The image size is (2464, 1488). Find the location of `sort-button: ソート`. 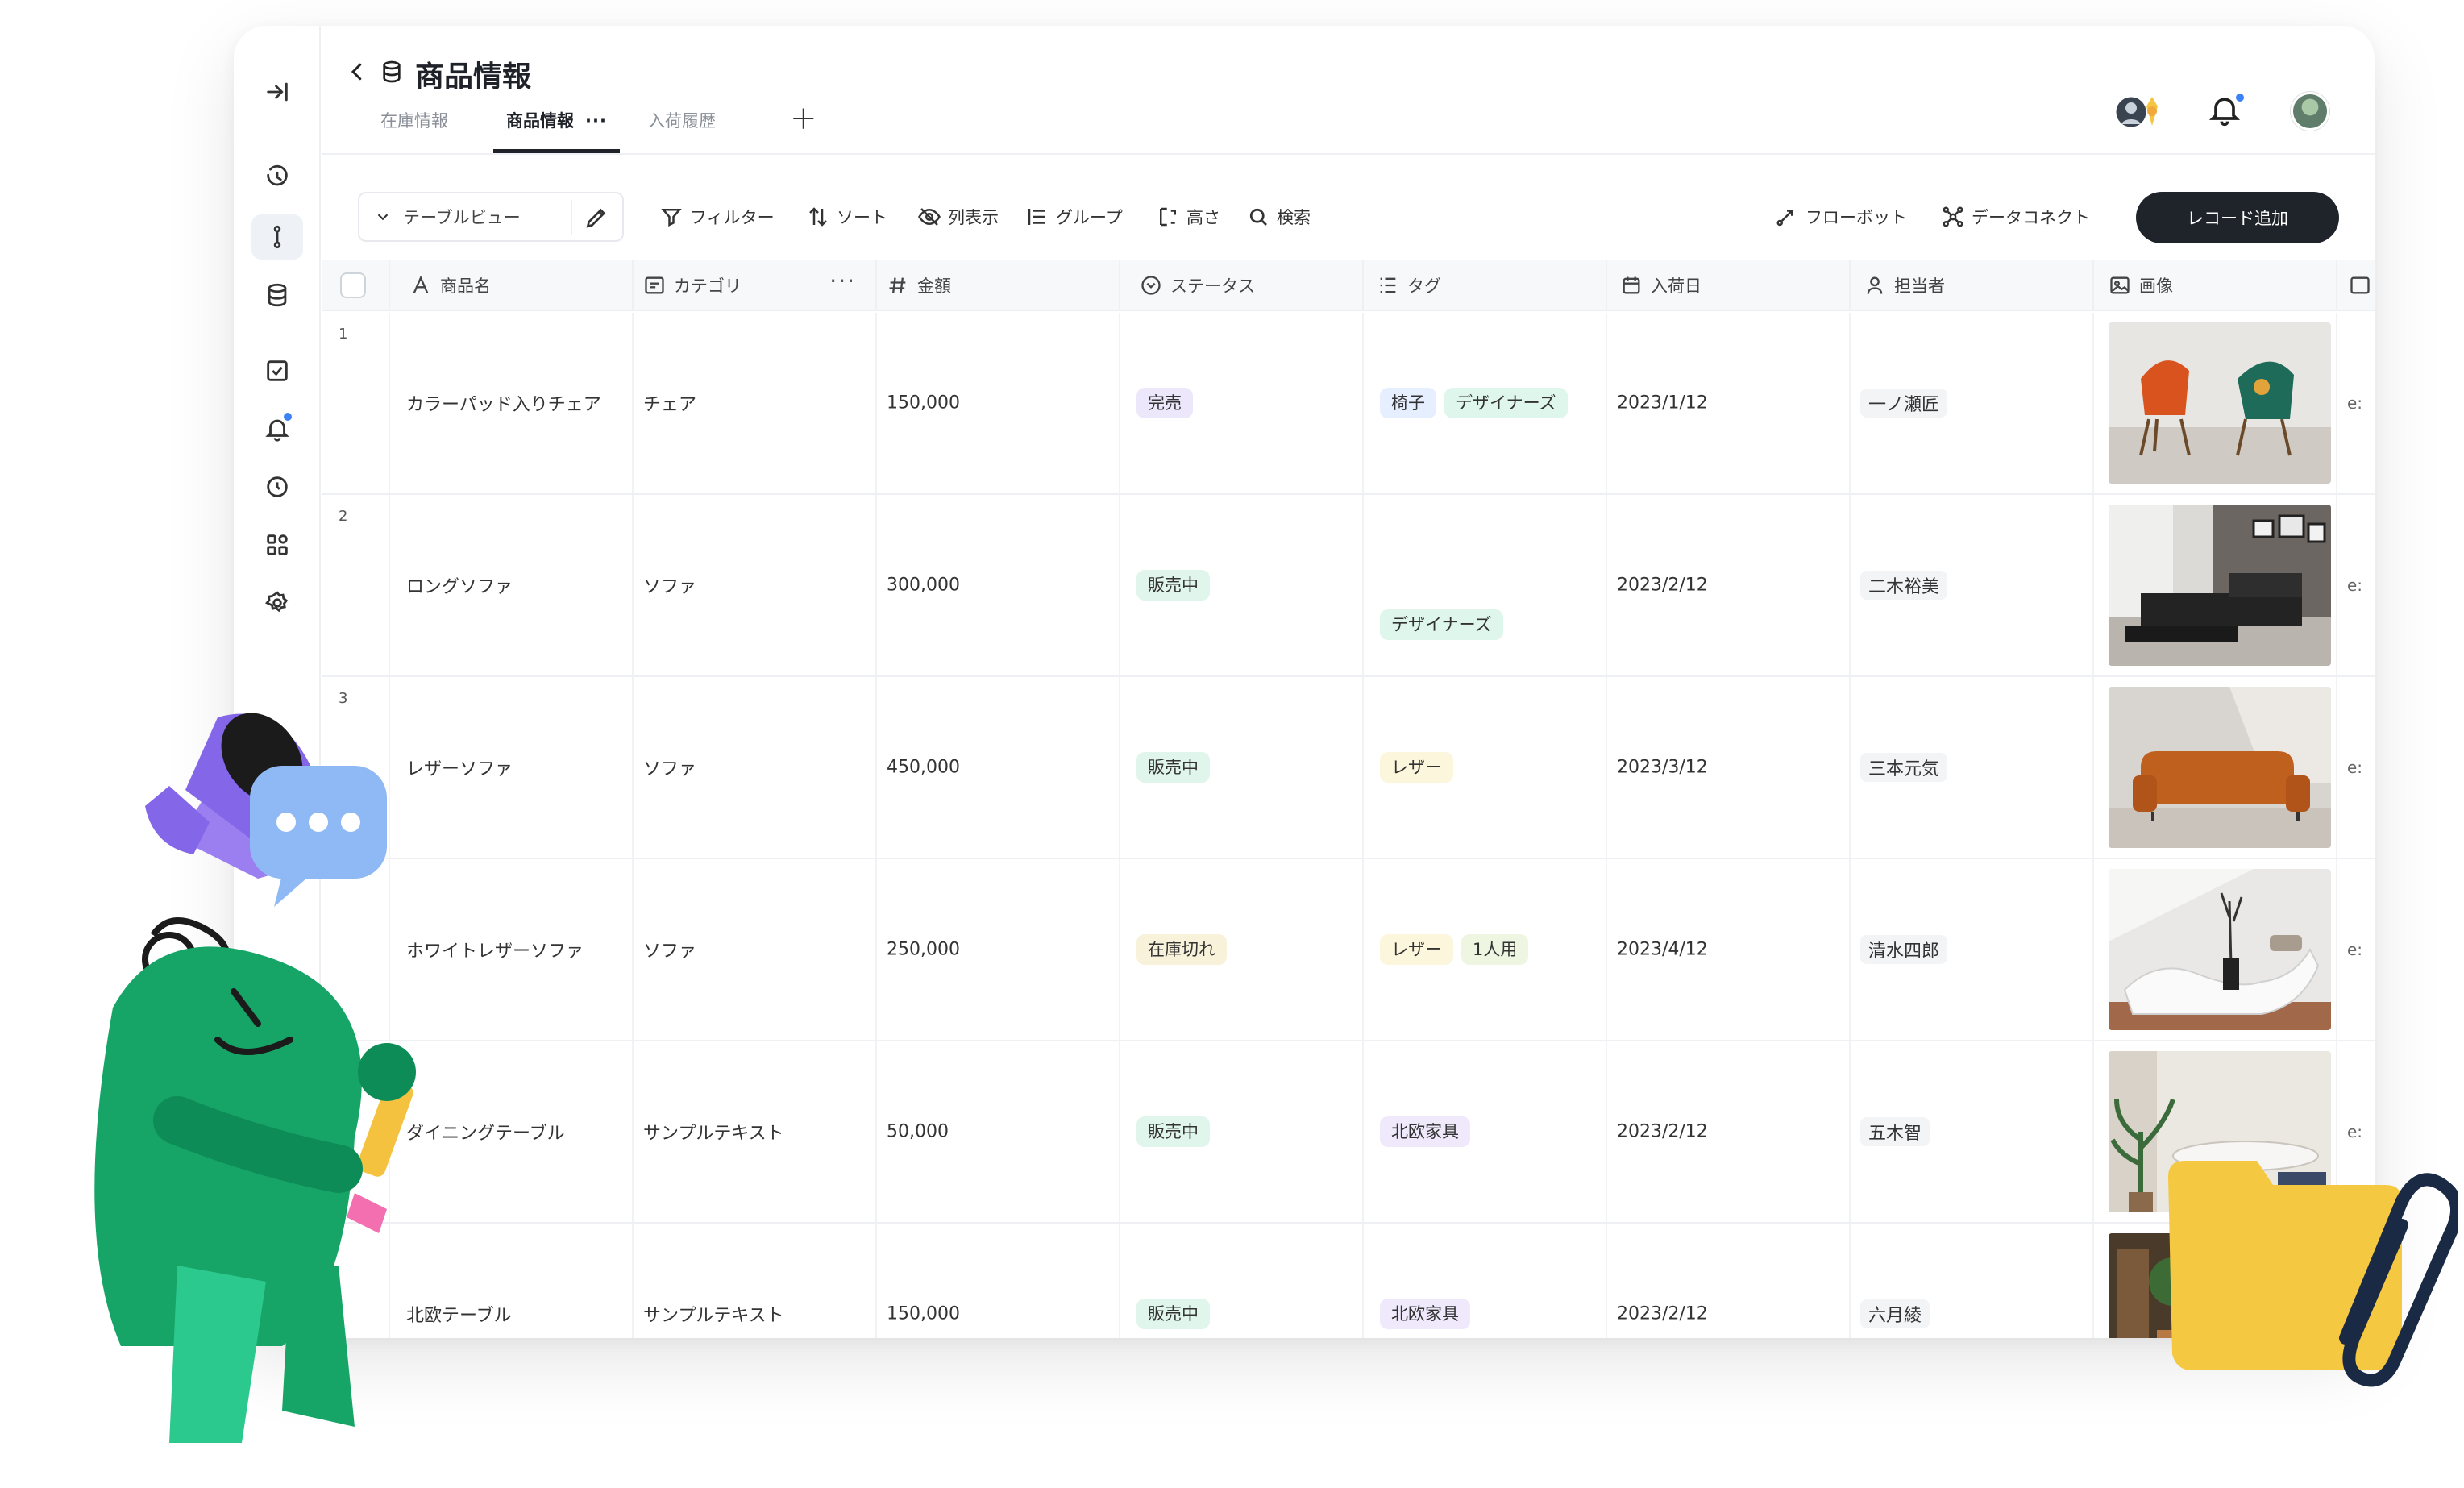

sort-button: ソート is located at coordinates (846, 217).